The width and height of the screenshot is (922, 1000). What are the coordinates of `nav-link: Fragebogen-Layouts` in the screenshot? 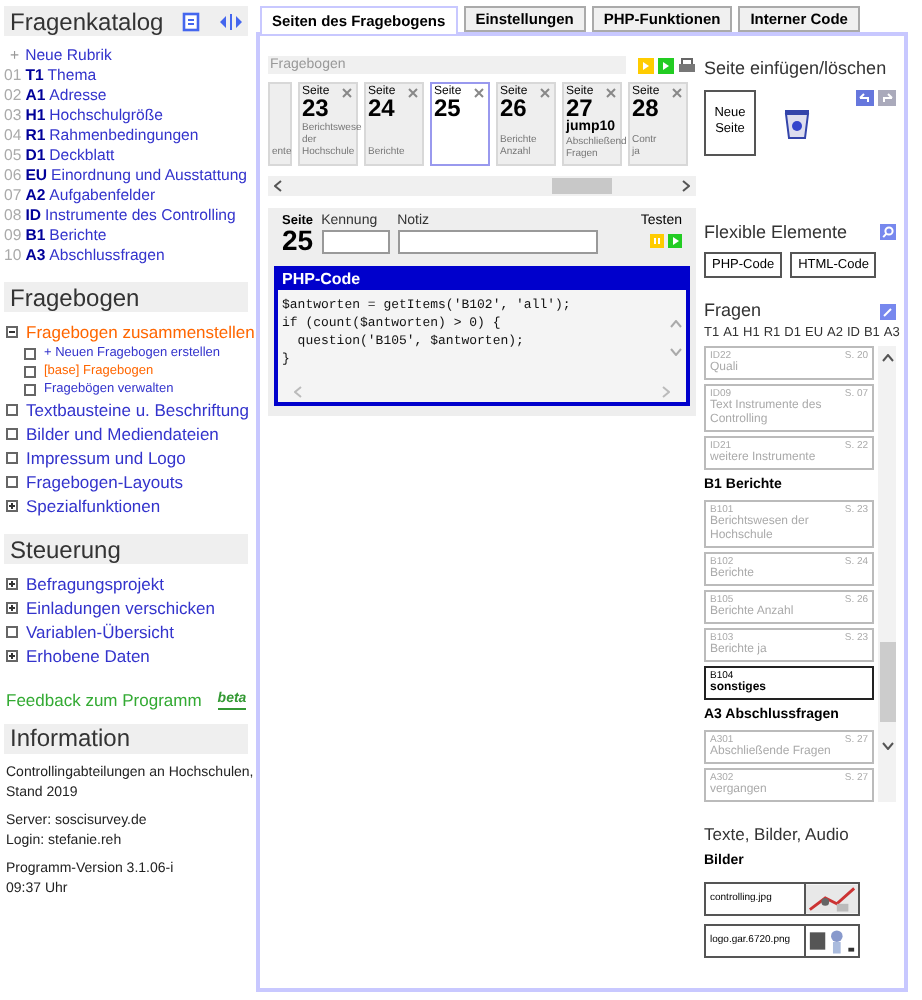 It's located at (104, 482).